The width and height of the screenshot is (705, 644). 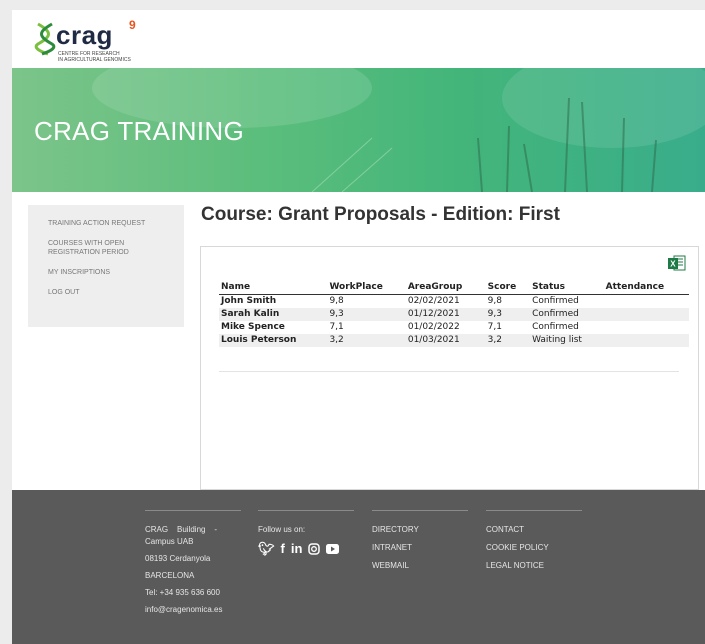 What do you see at coordinates (420, 547) in the screenshot?
I see `footer-link-intranet: INTRANET` at bounding box center [420, 547].